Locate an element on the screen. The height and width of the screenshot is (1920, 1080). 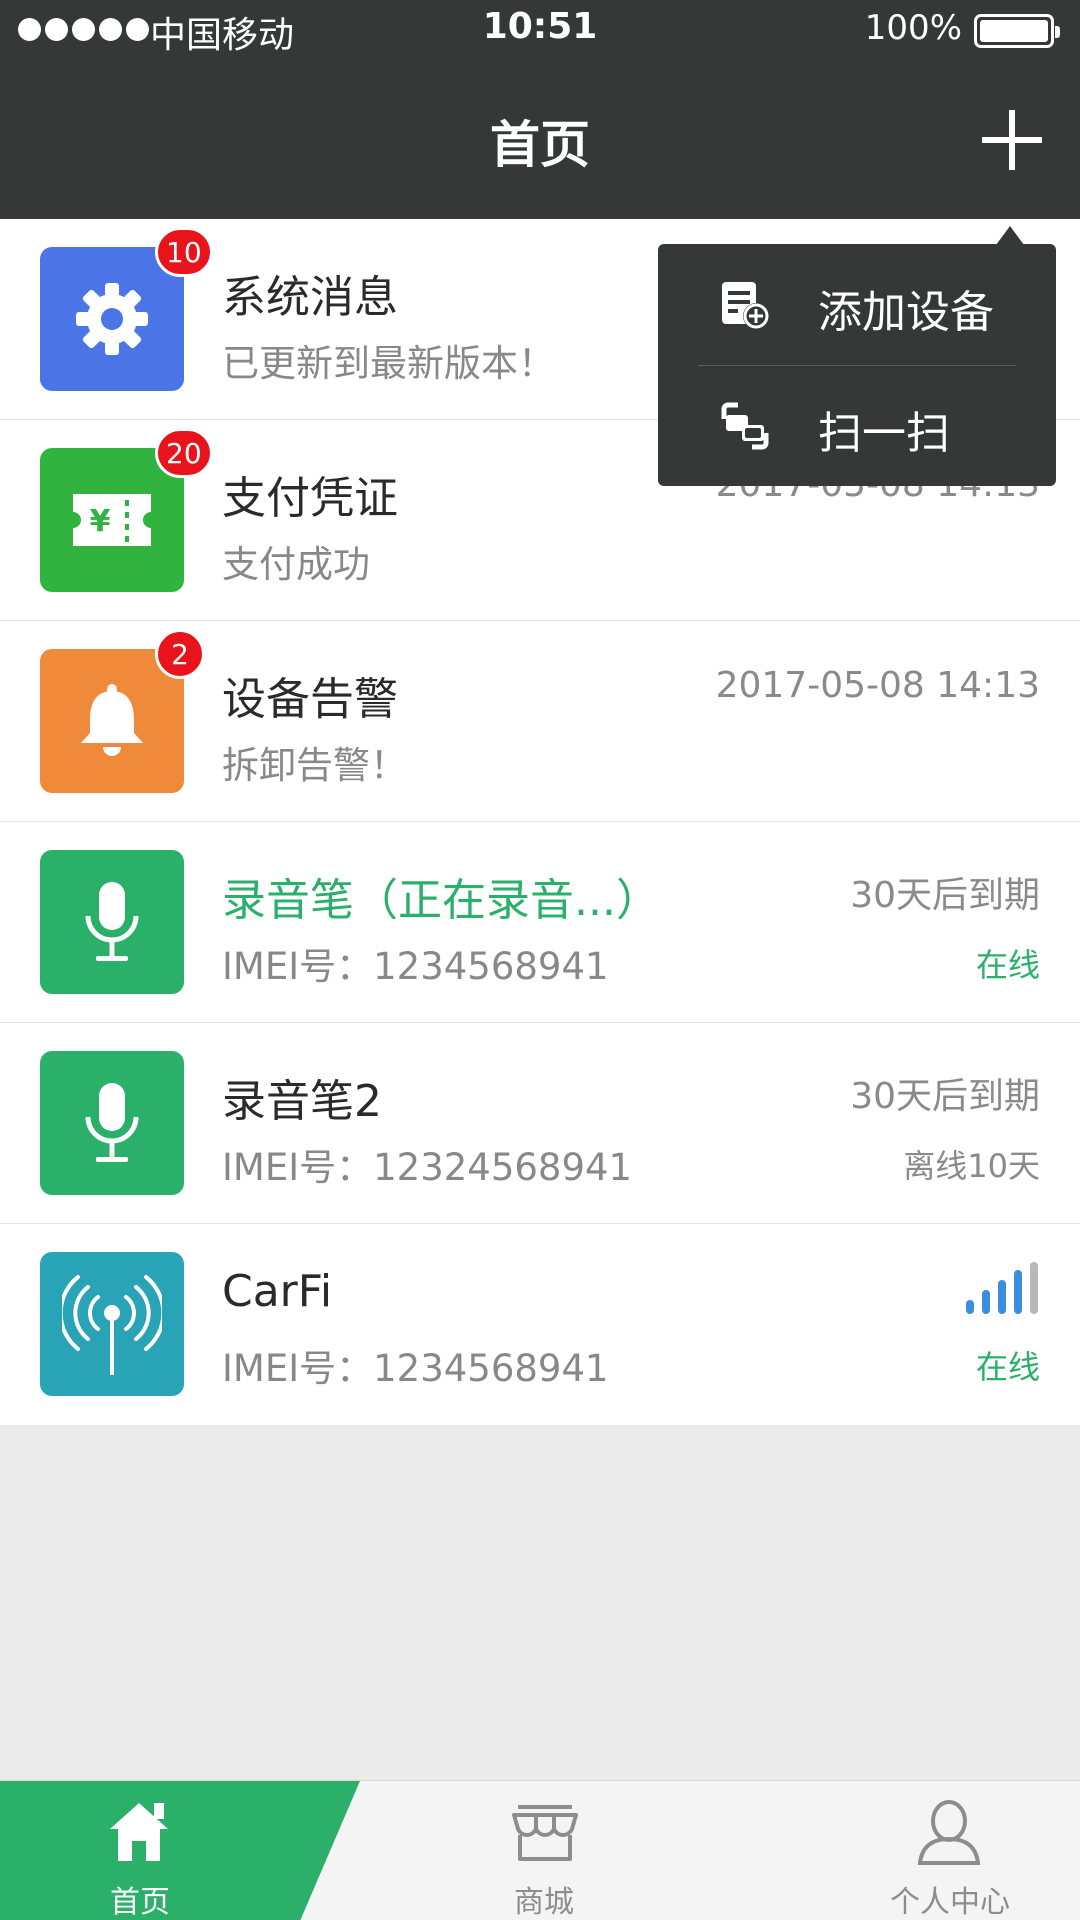
list-item-carfi: CarFi IMEI号：1234568941 在线 is located at coordinates (540, 1324).